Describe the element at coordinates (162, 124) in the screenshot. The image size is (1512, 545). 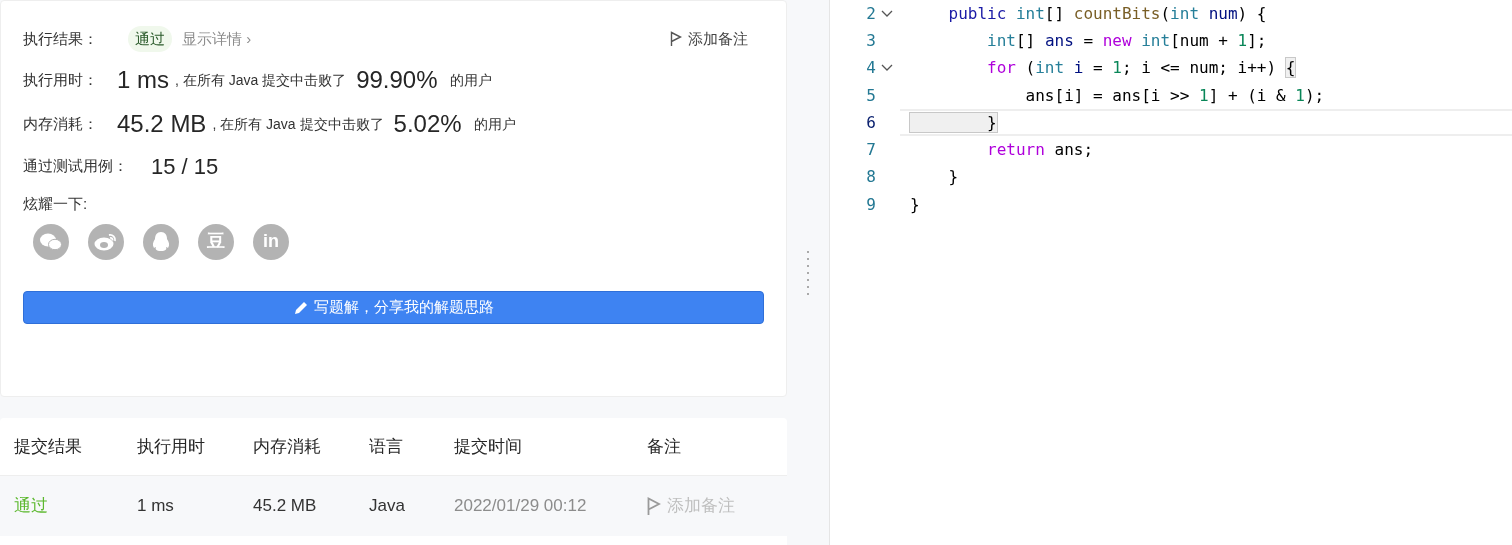
I see `stat-value: 45.2 MB` at that location.